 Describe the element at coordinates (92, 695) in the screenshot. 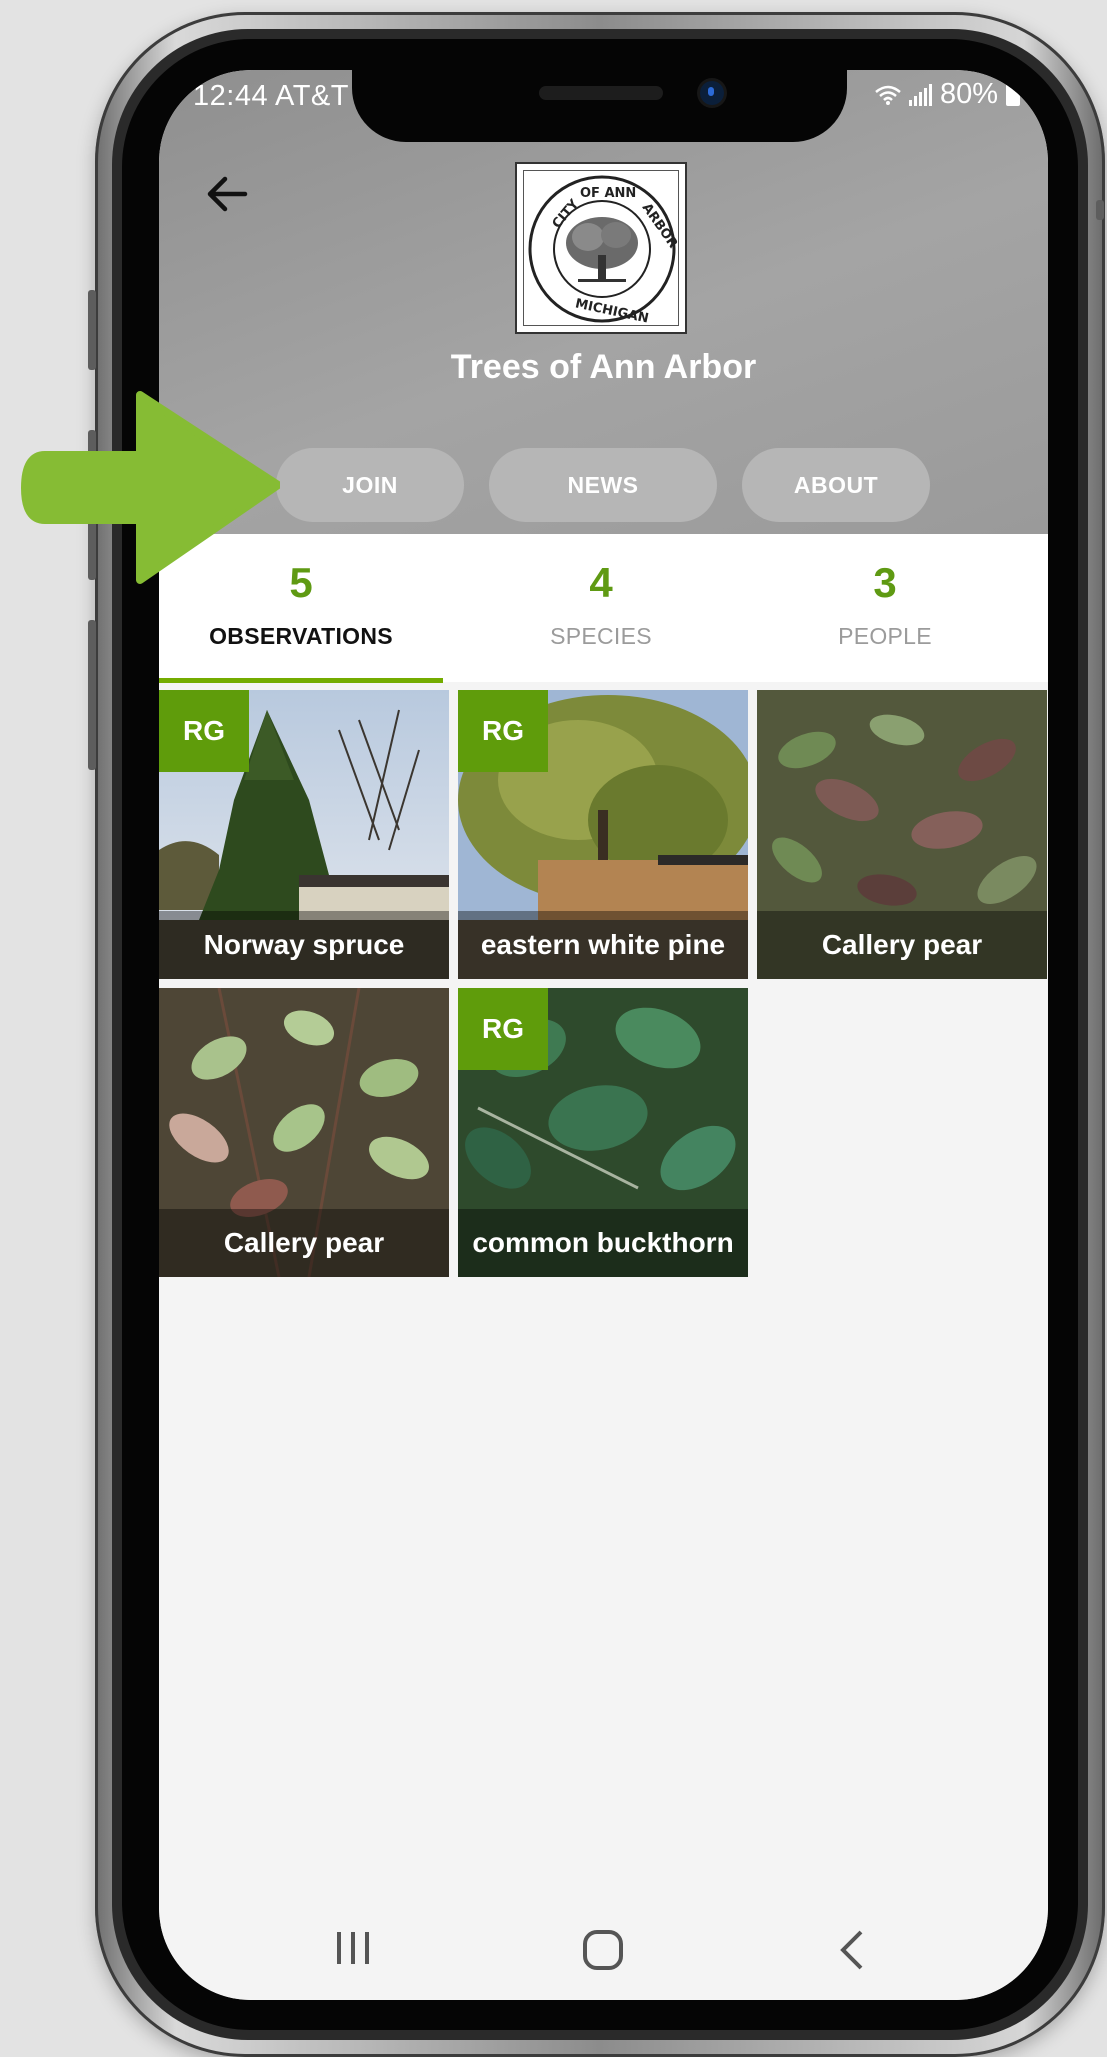

I see `volume-down-button` at that location.